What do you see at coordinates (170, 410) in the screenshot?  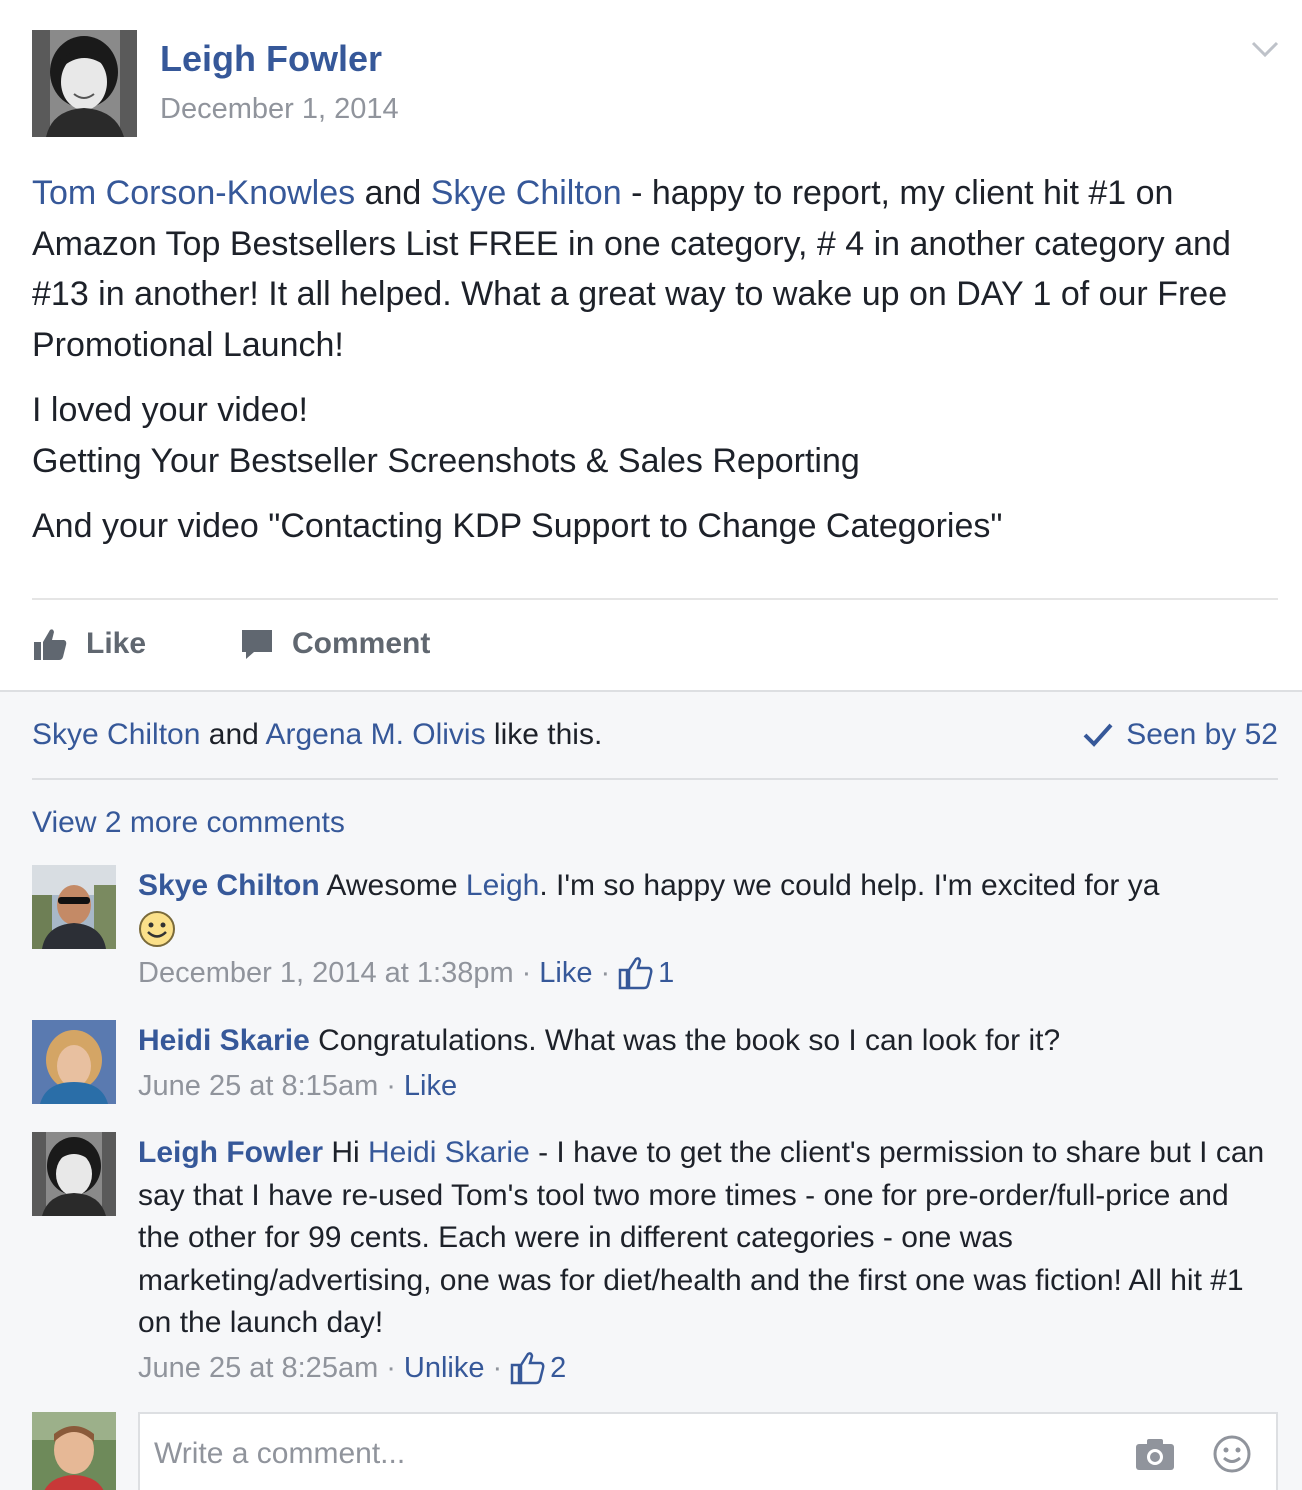 I see `post-text-line: I loved your video!` at bounding box center [170, 410].